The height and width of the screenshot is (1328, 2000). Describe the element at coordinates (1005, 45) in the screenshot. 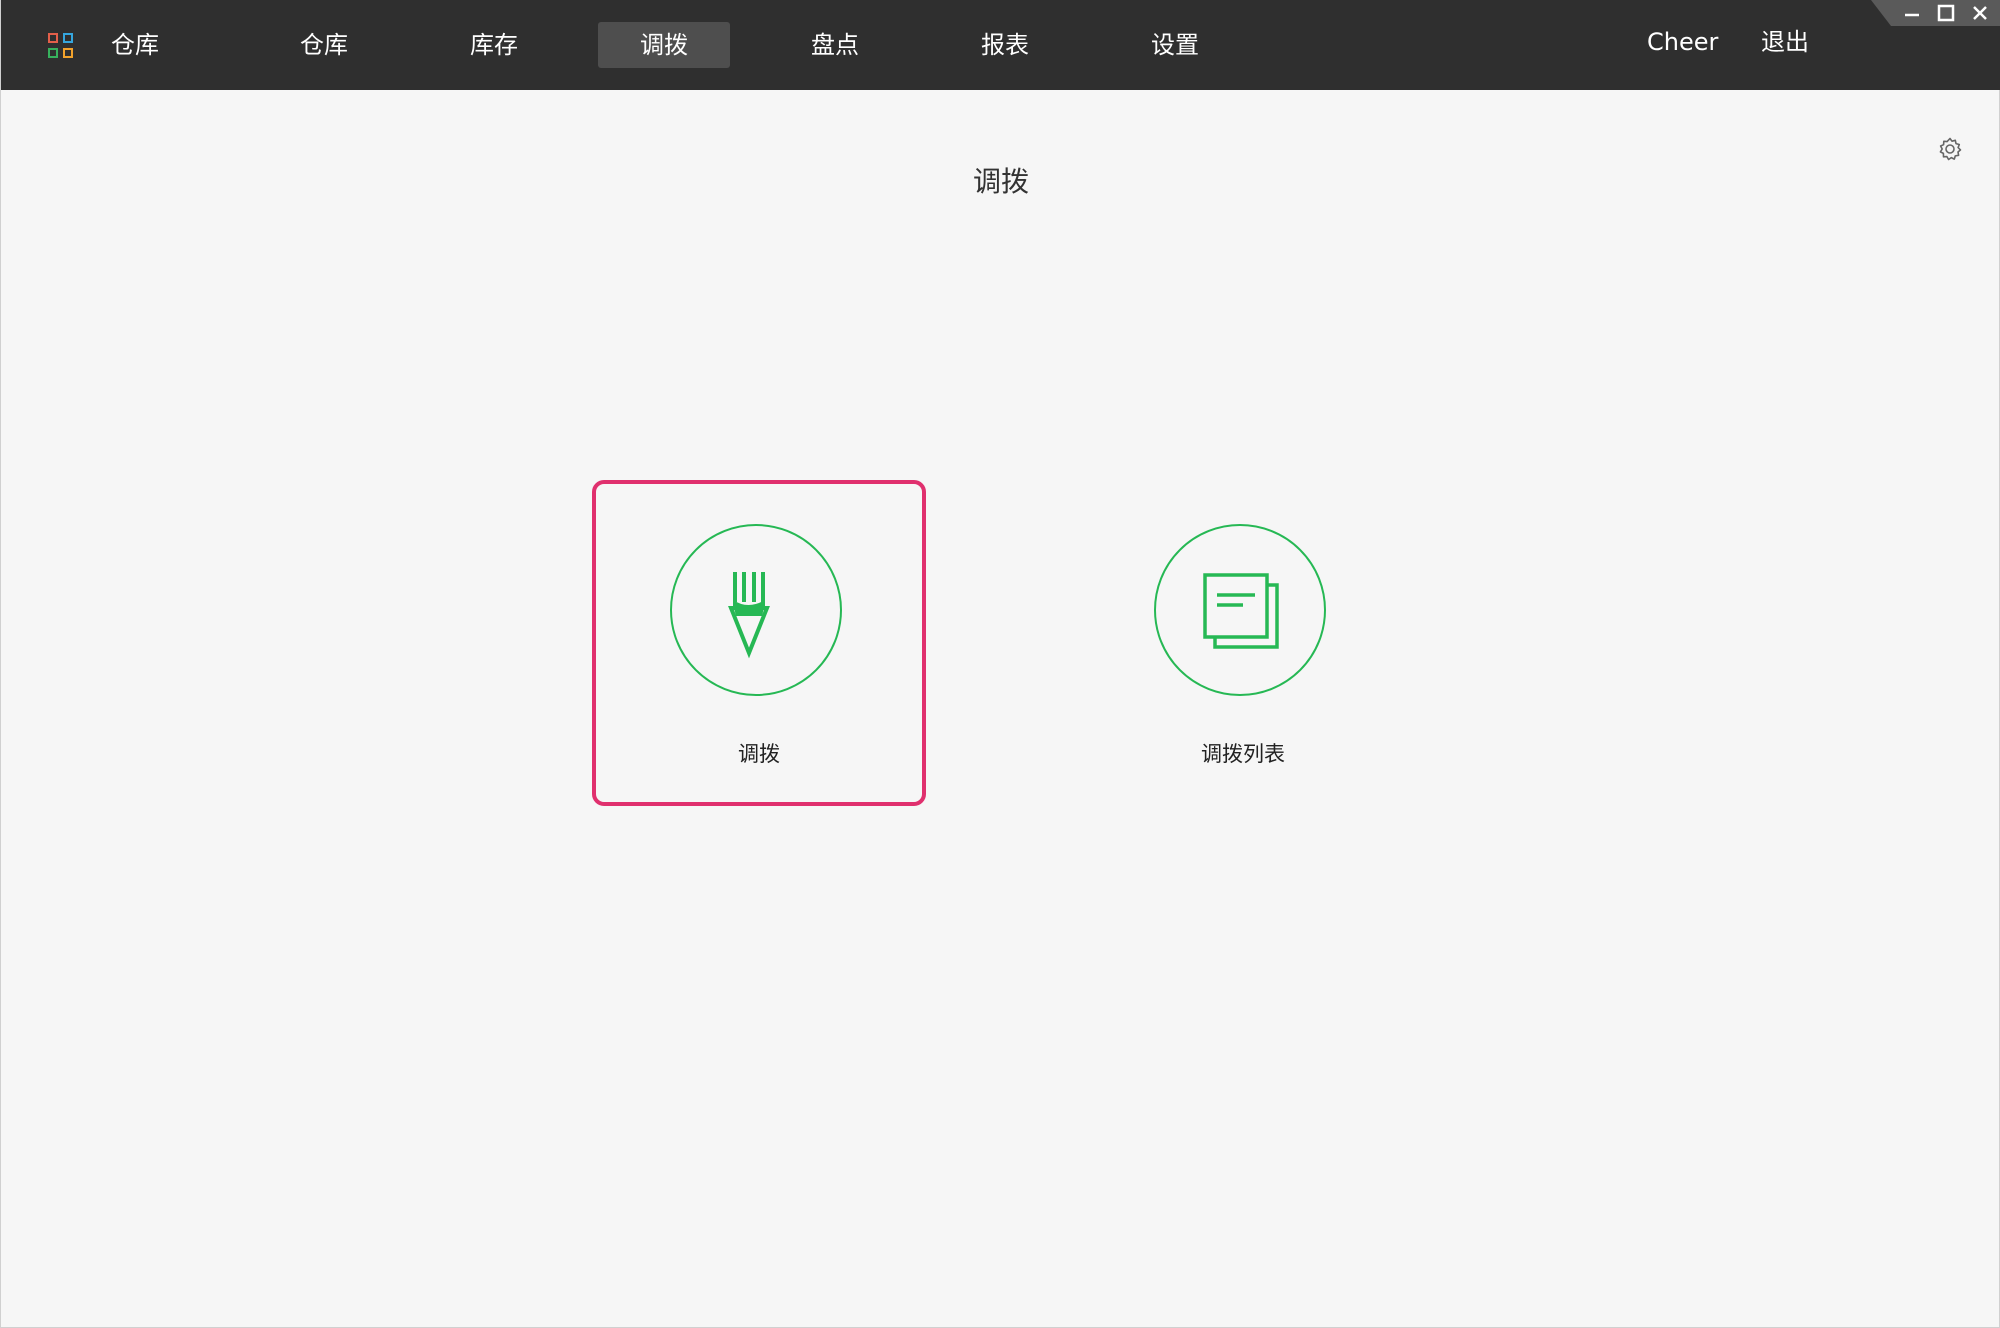

I see `nav-item-reports: 报表` at that location.